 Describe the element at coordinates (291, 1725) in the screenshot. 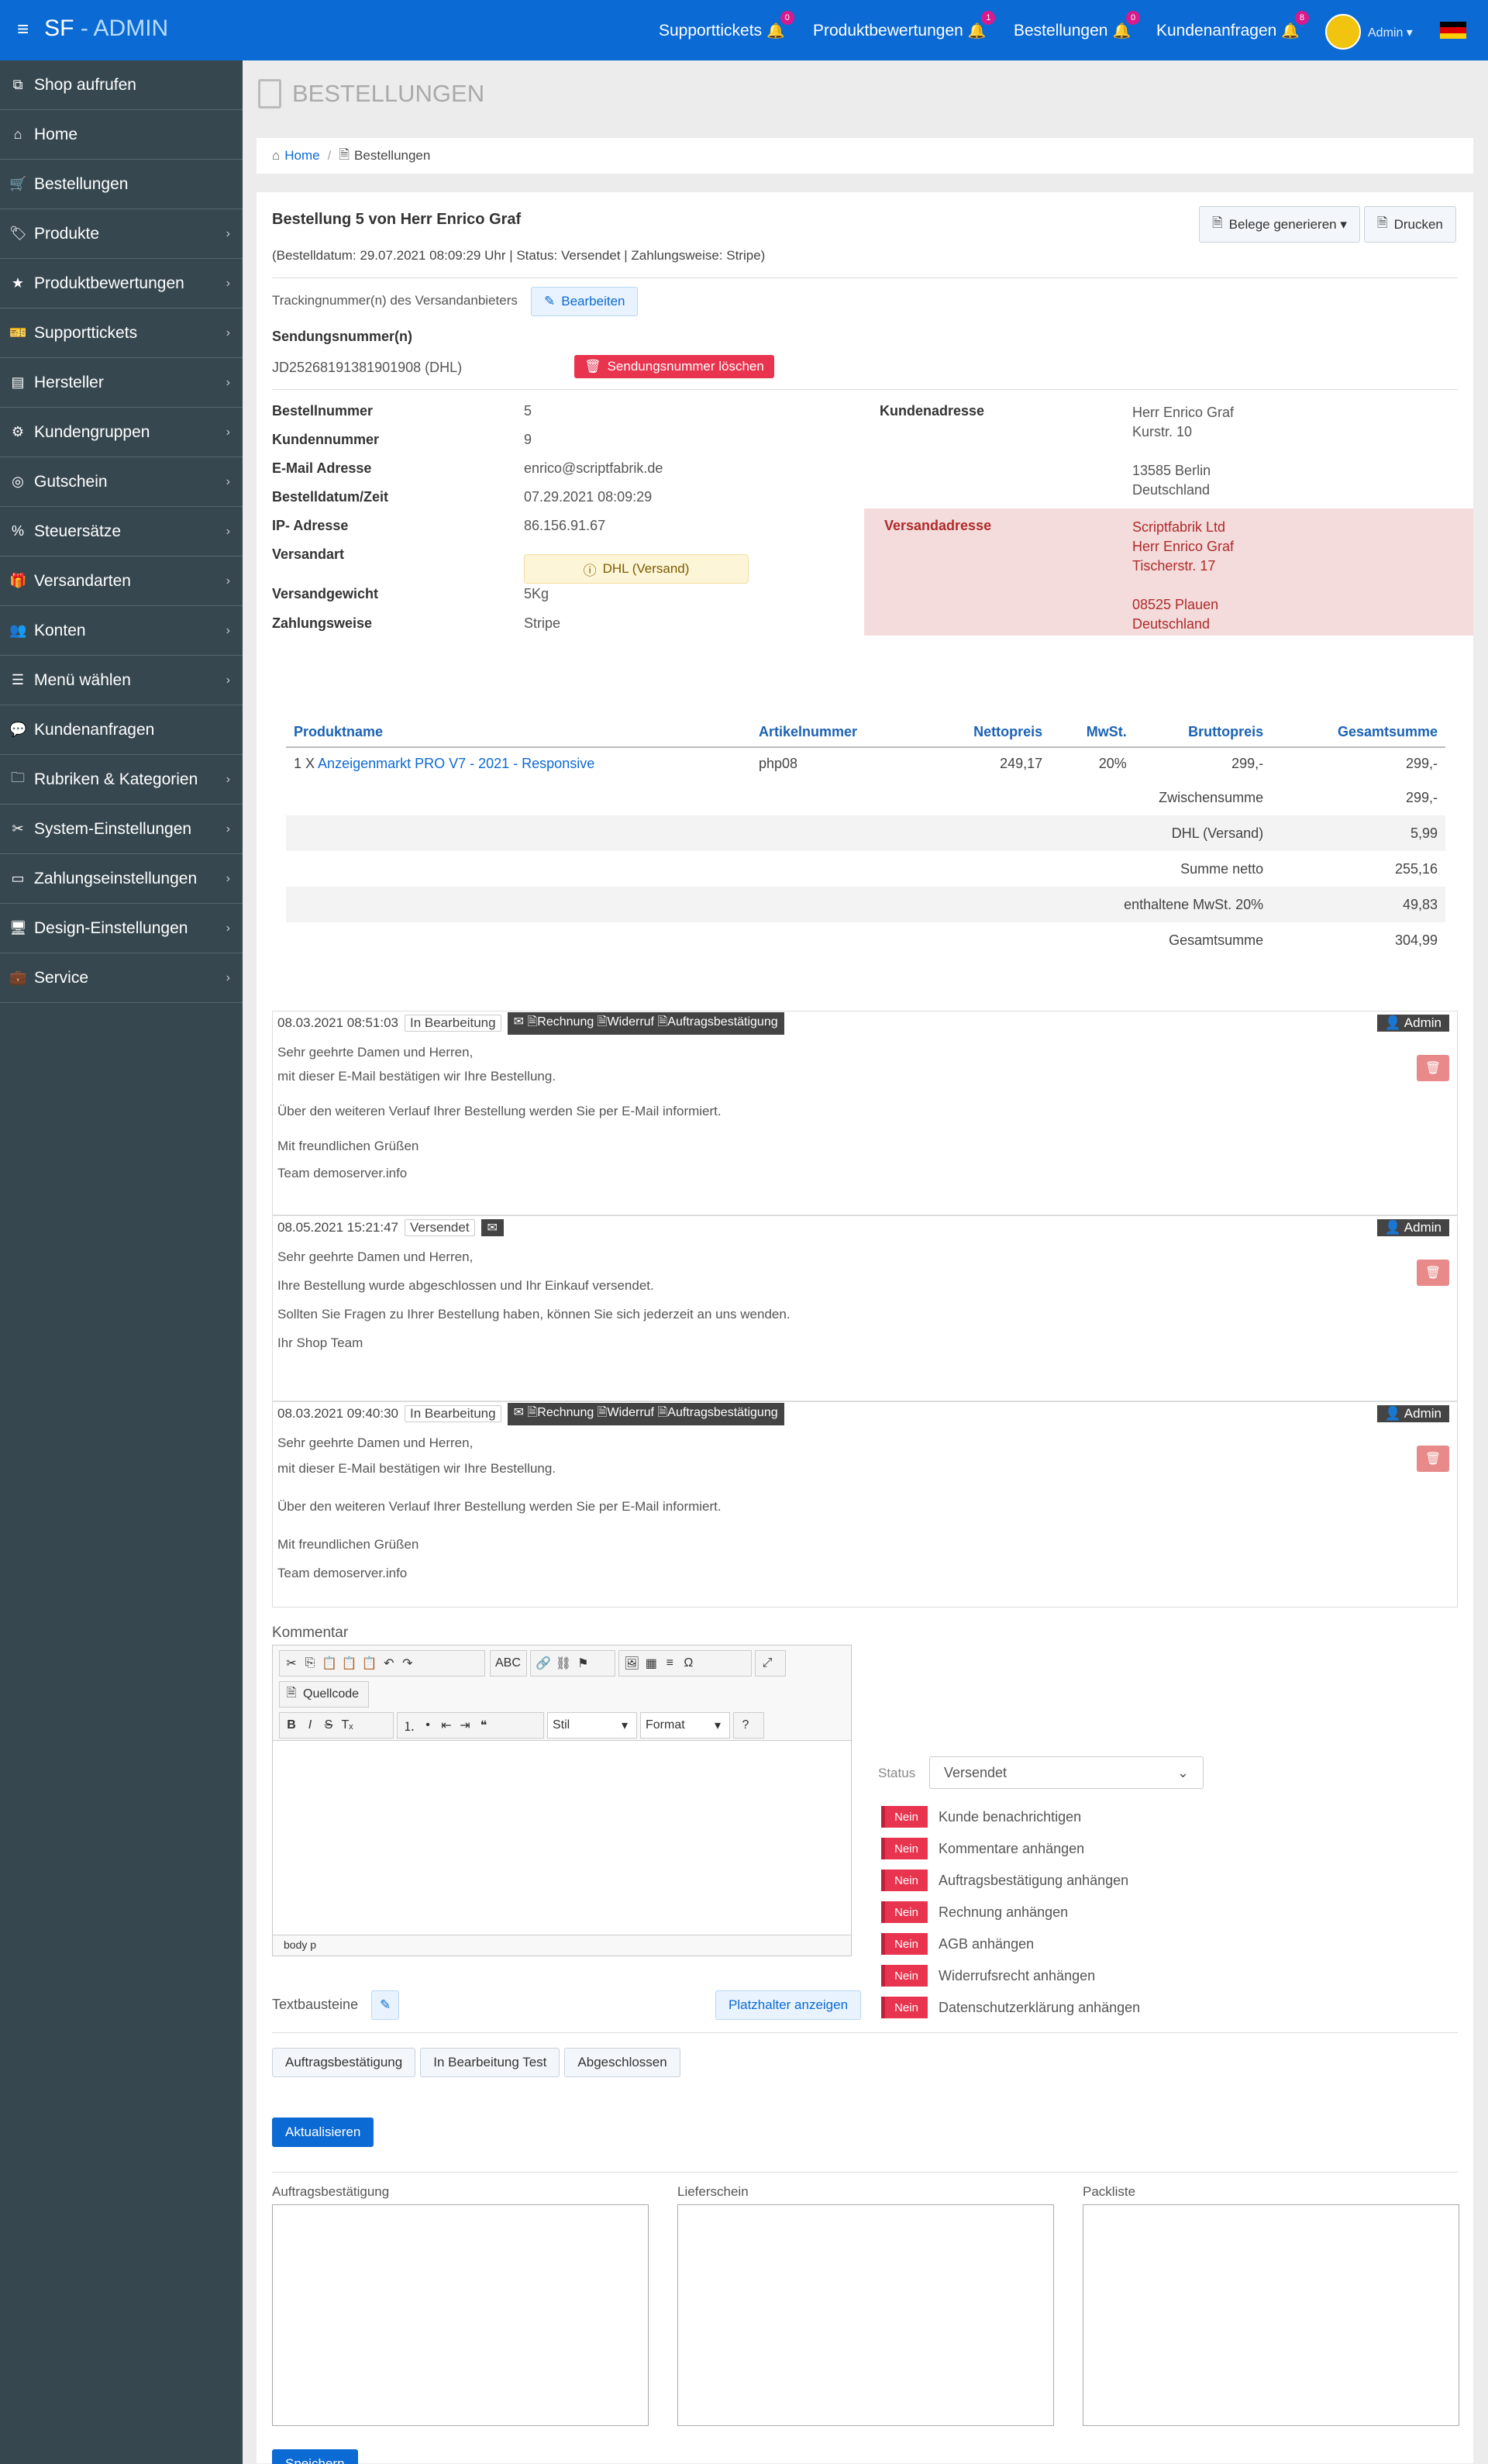

I see `bold-icon: B` at that location.